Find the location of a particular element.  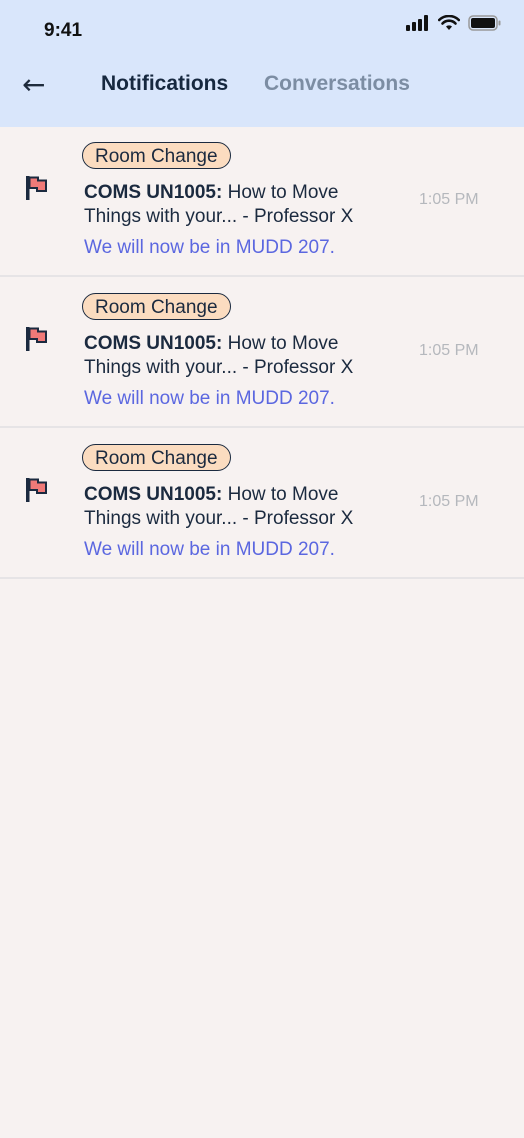

tab-conversations: Conversations is located at coordinates (337, 84).